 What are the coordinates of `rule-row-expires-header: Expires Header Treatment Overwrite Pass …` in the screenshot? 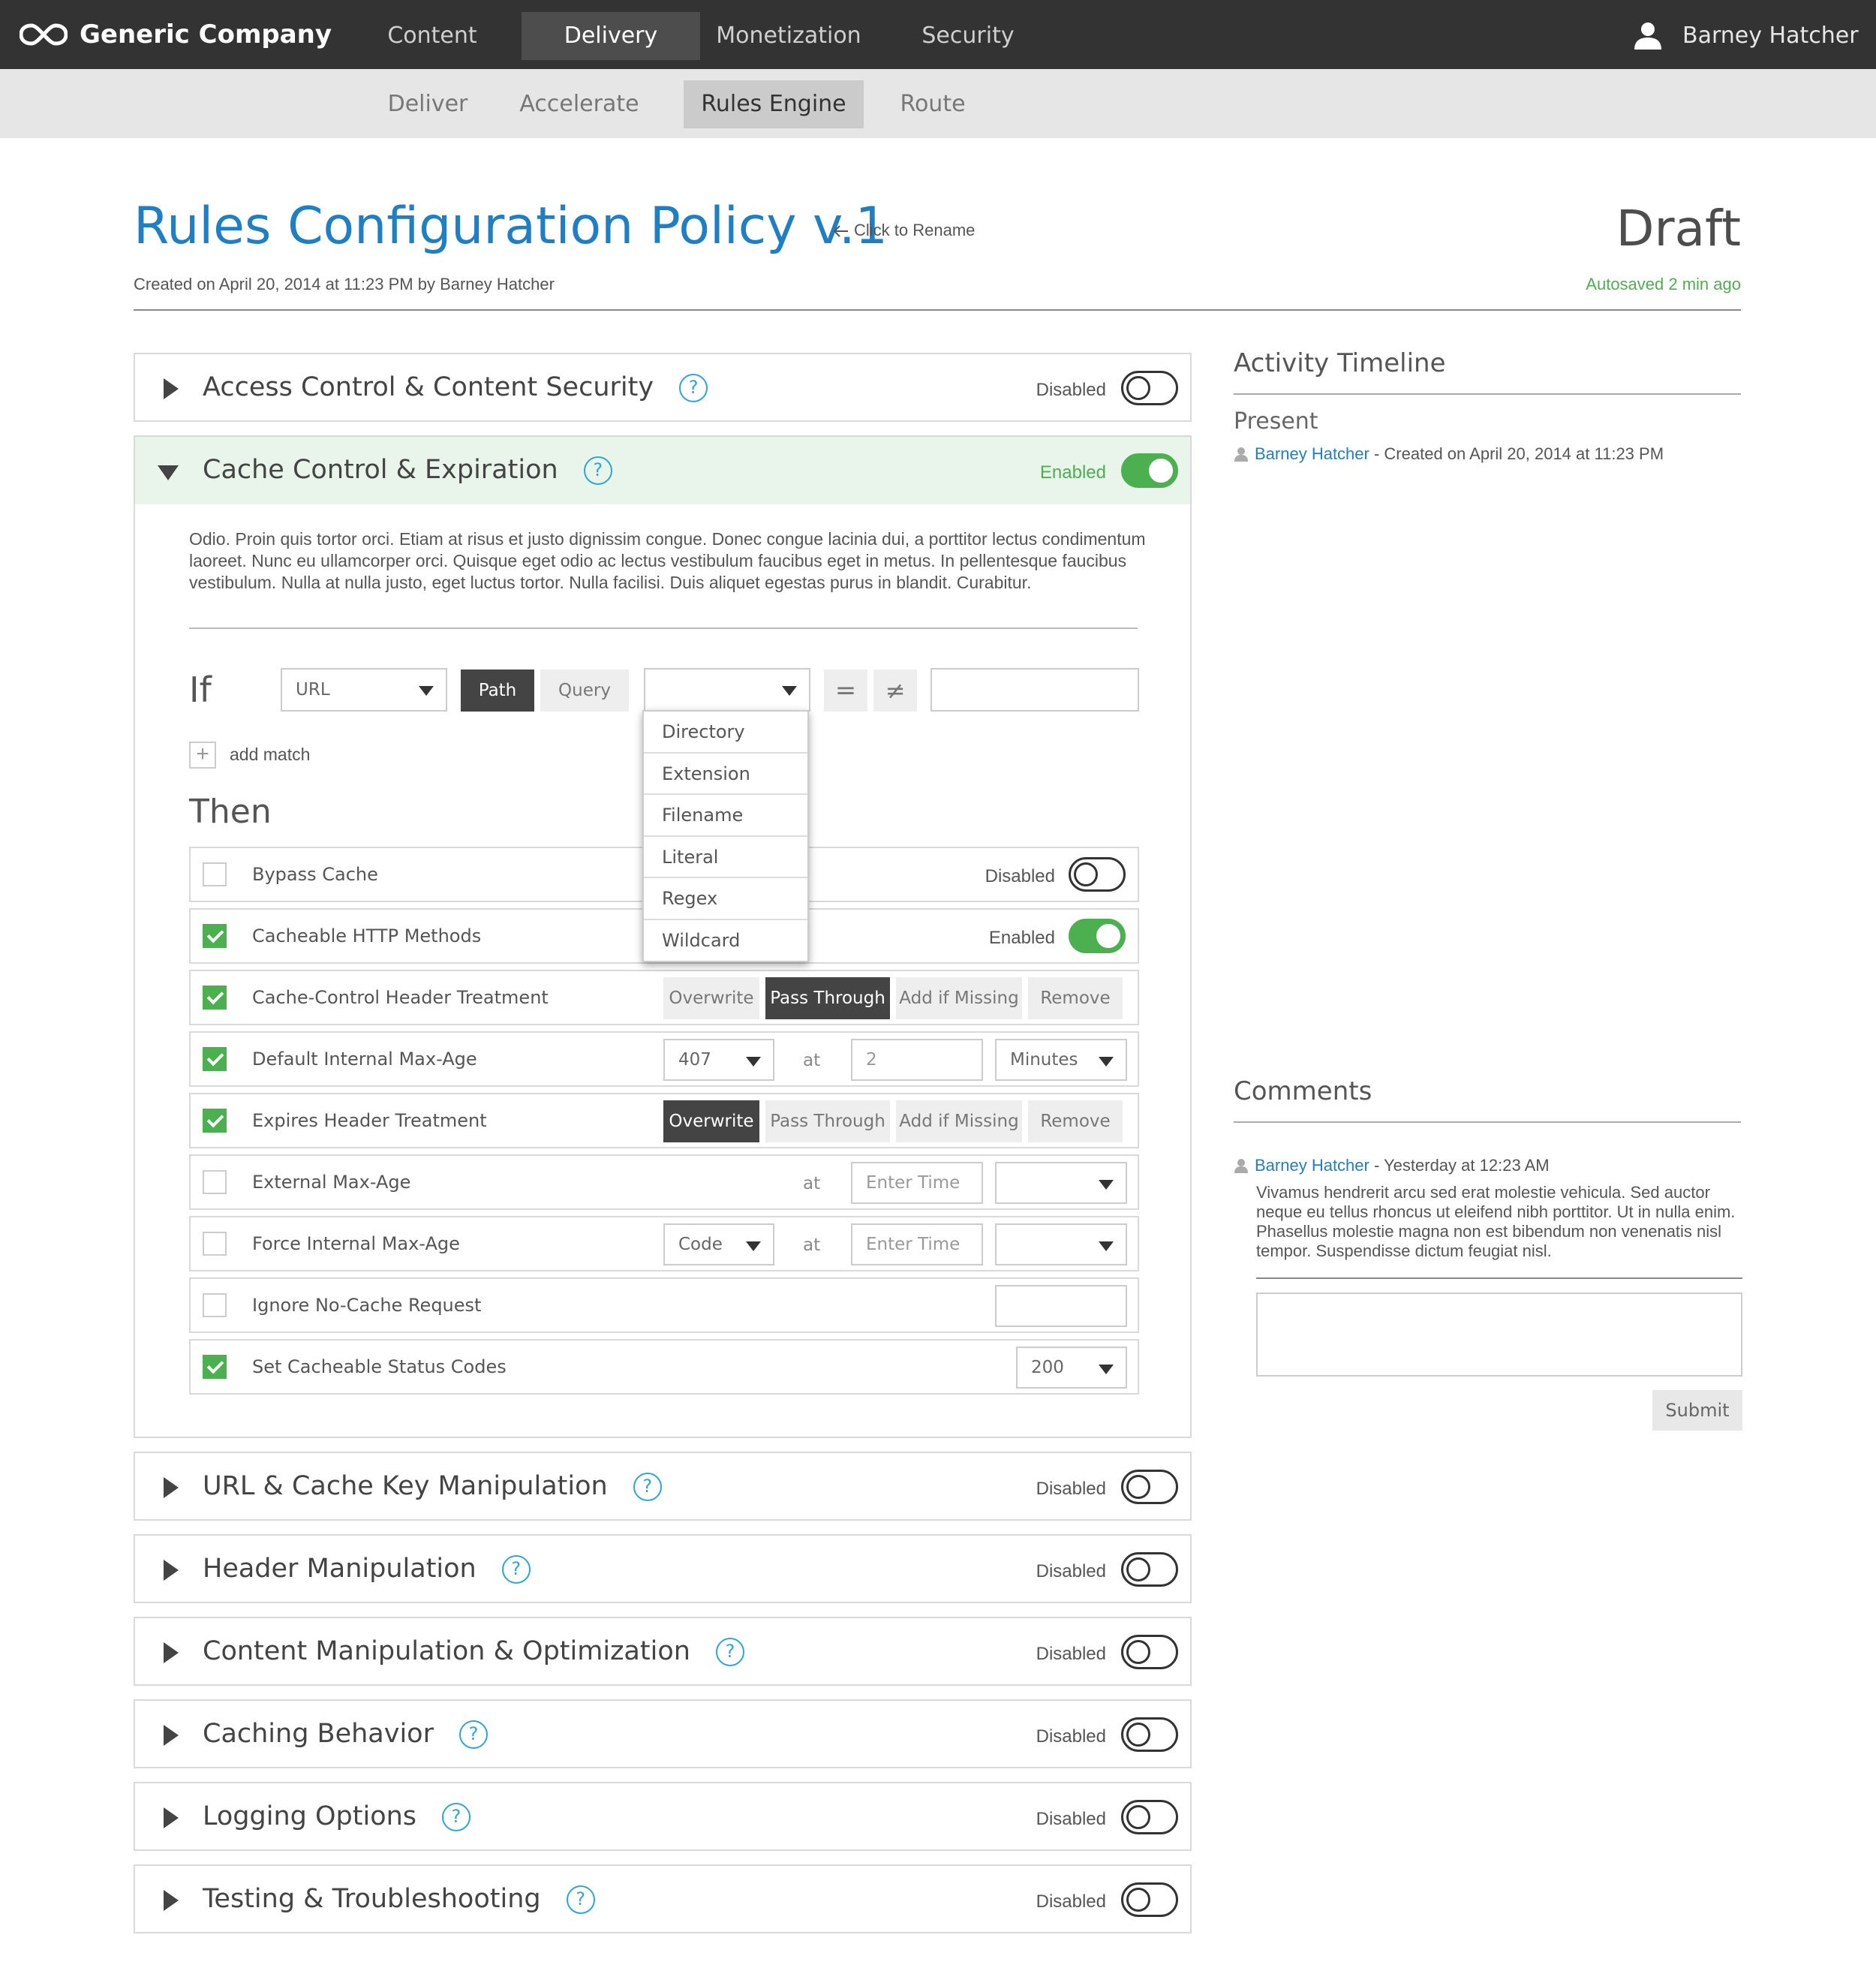 It's located at (664, 1120).